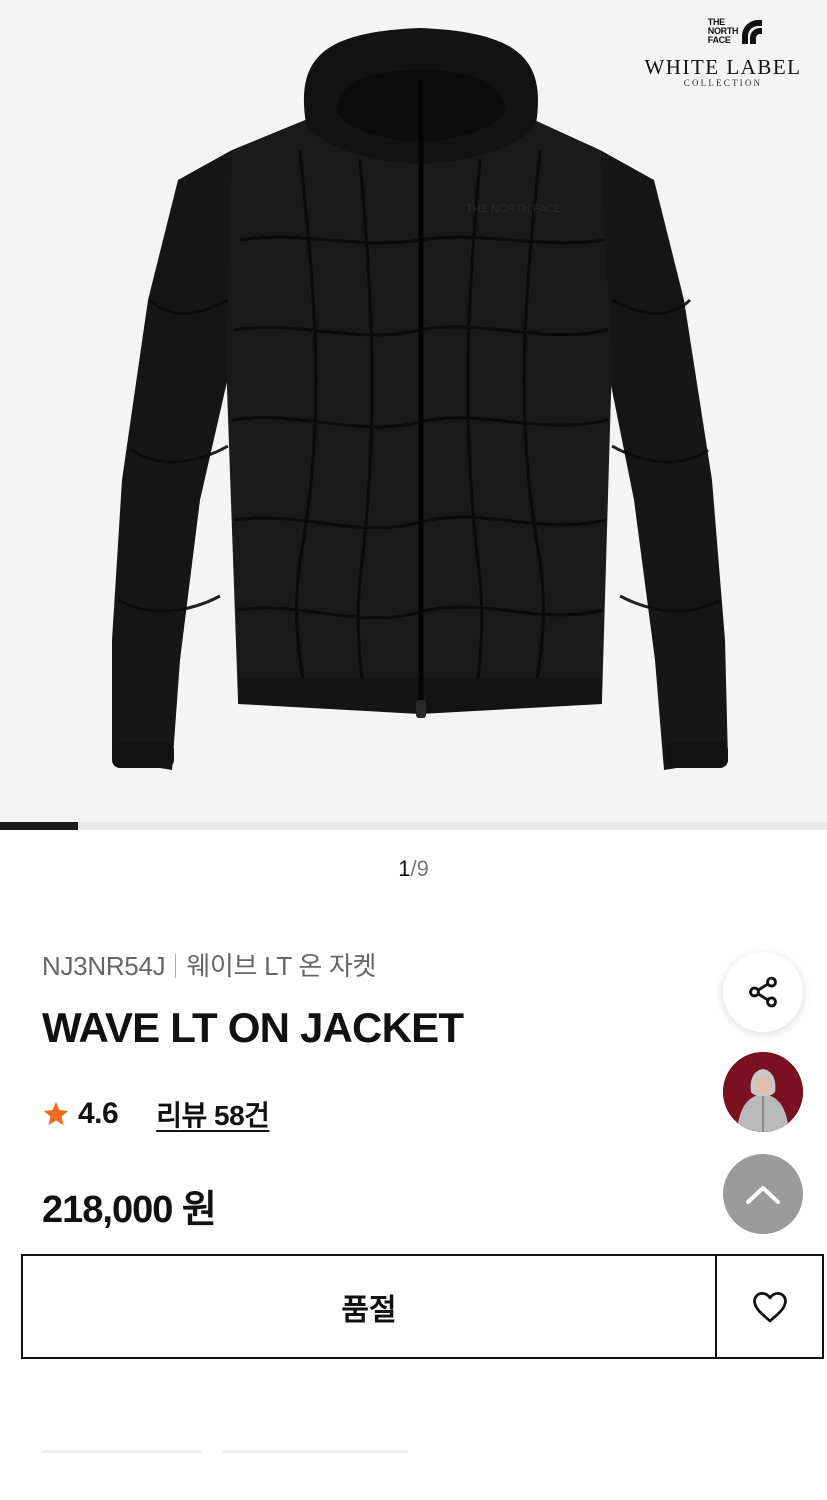 This screenshot has height=1500, width=827. I want to click on product-title: WAVE LT ON JACKET, so click(253, 1027).